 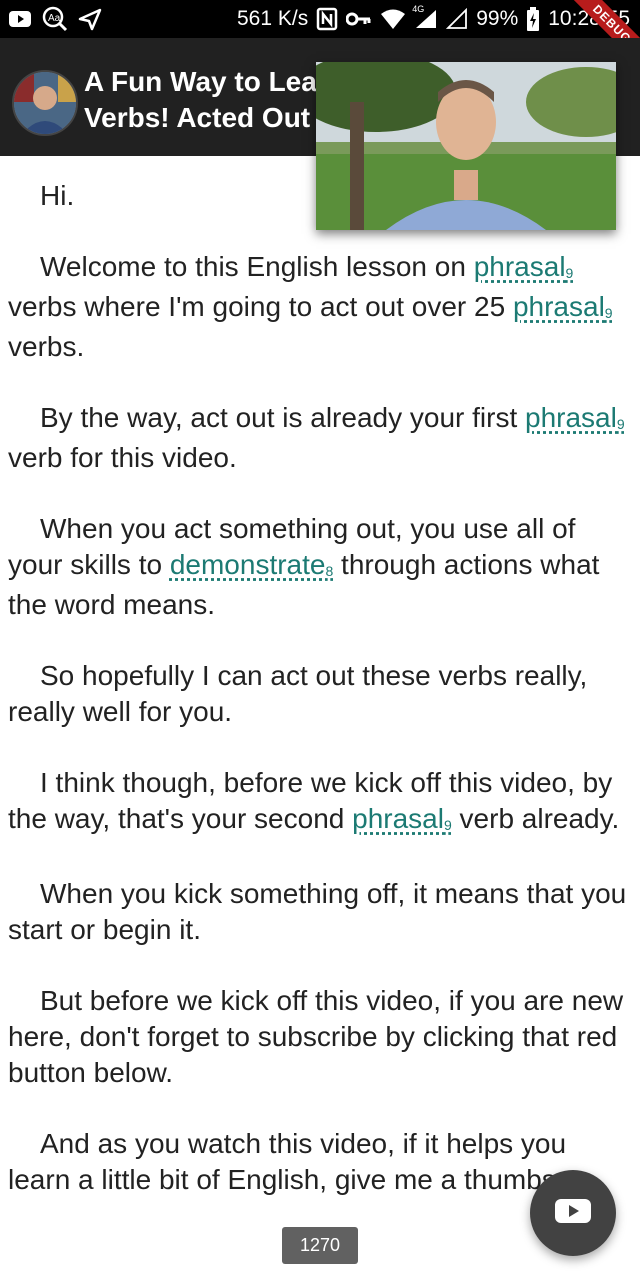 I want to click on send-icon, so click(x=90, y=19).